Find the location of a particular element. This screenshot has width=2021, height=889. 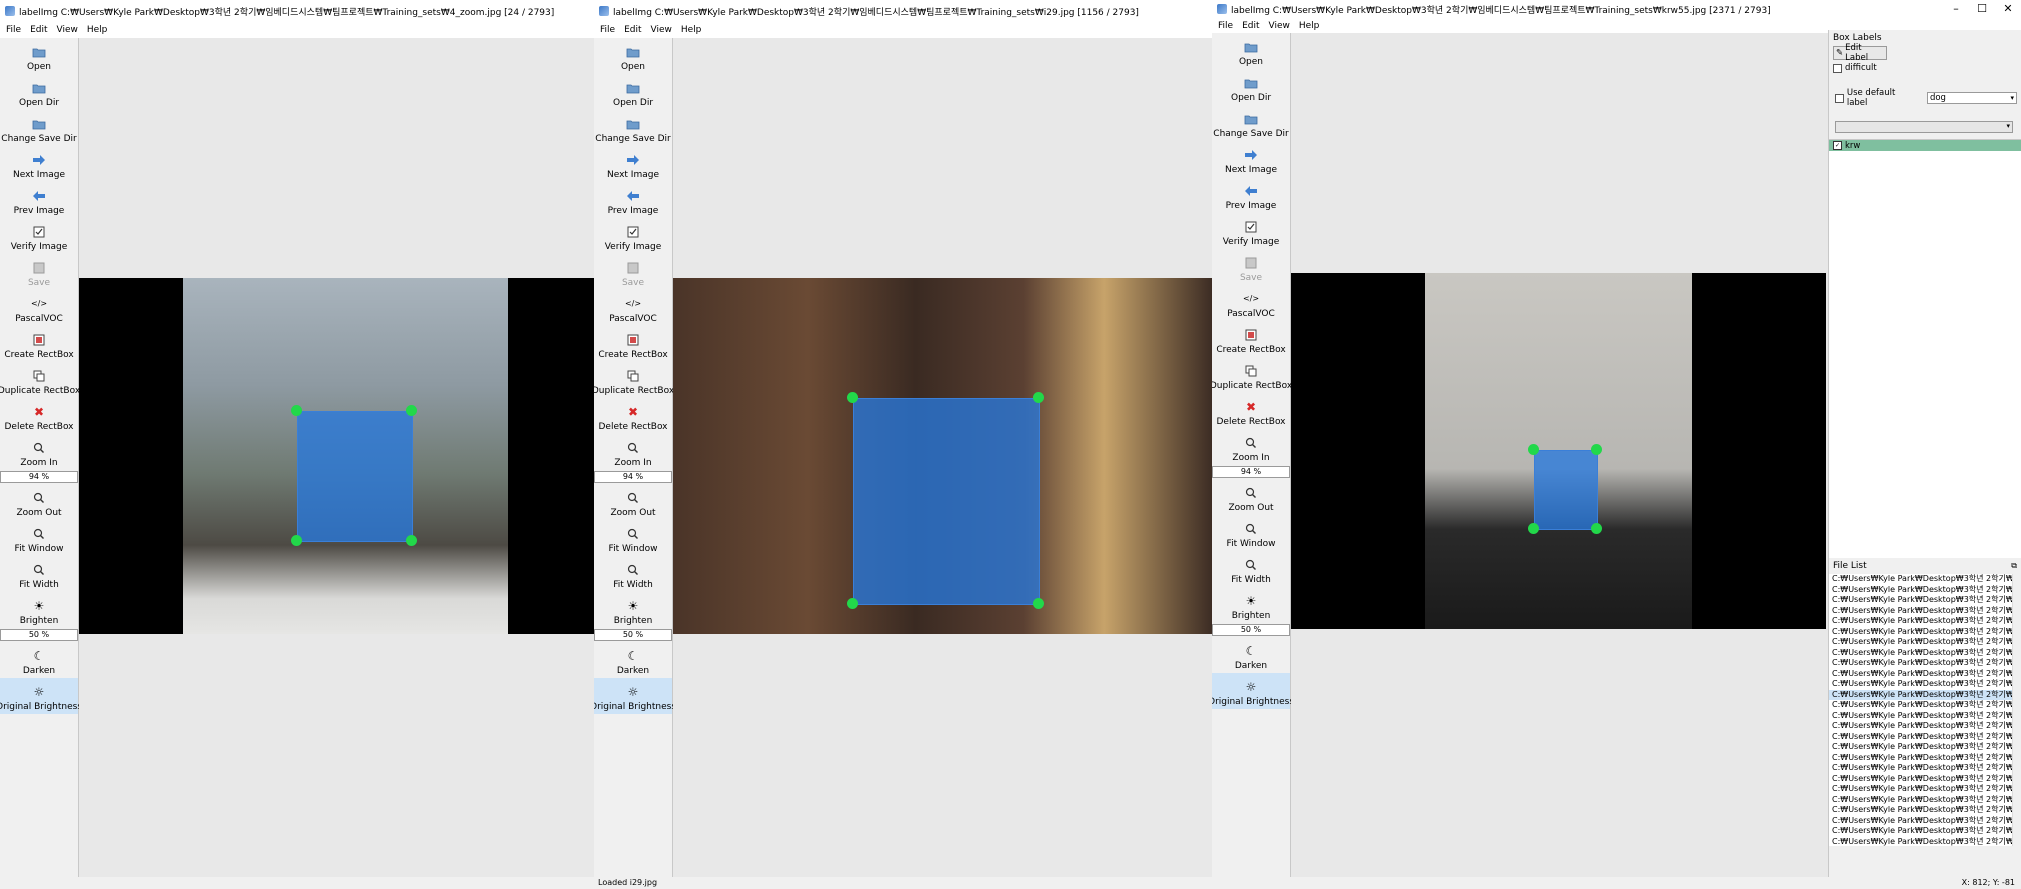

minimize-button: – is located at coordinates (1956, 10).